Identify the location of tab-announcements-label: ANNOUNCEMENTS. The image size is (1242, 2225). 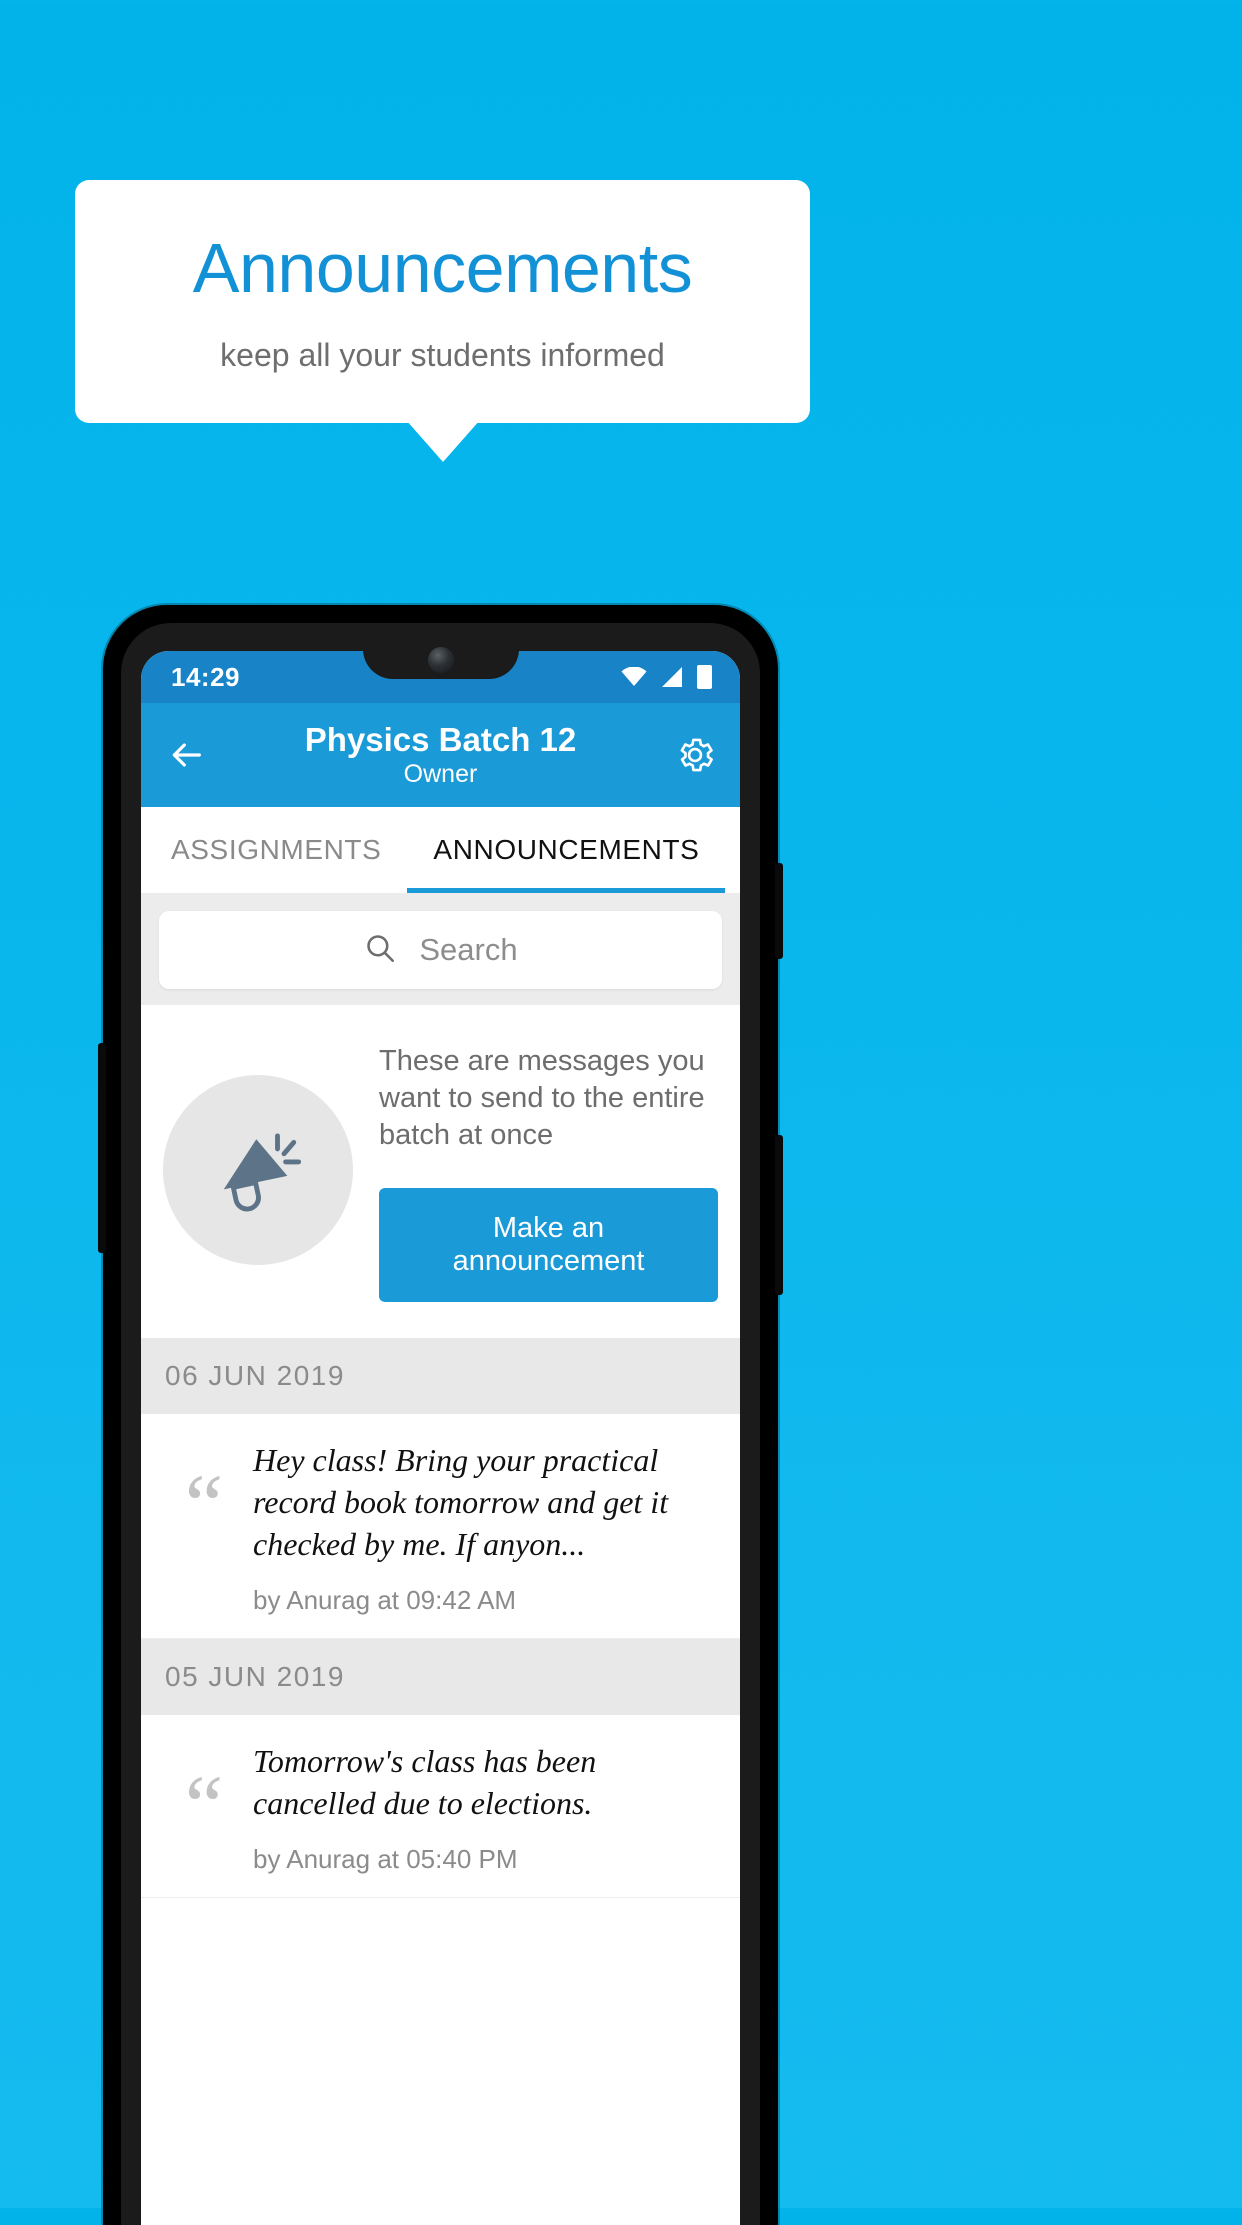
(566, 849).